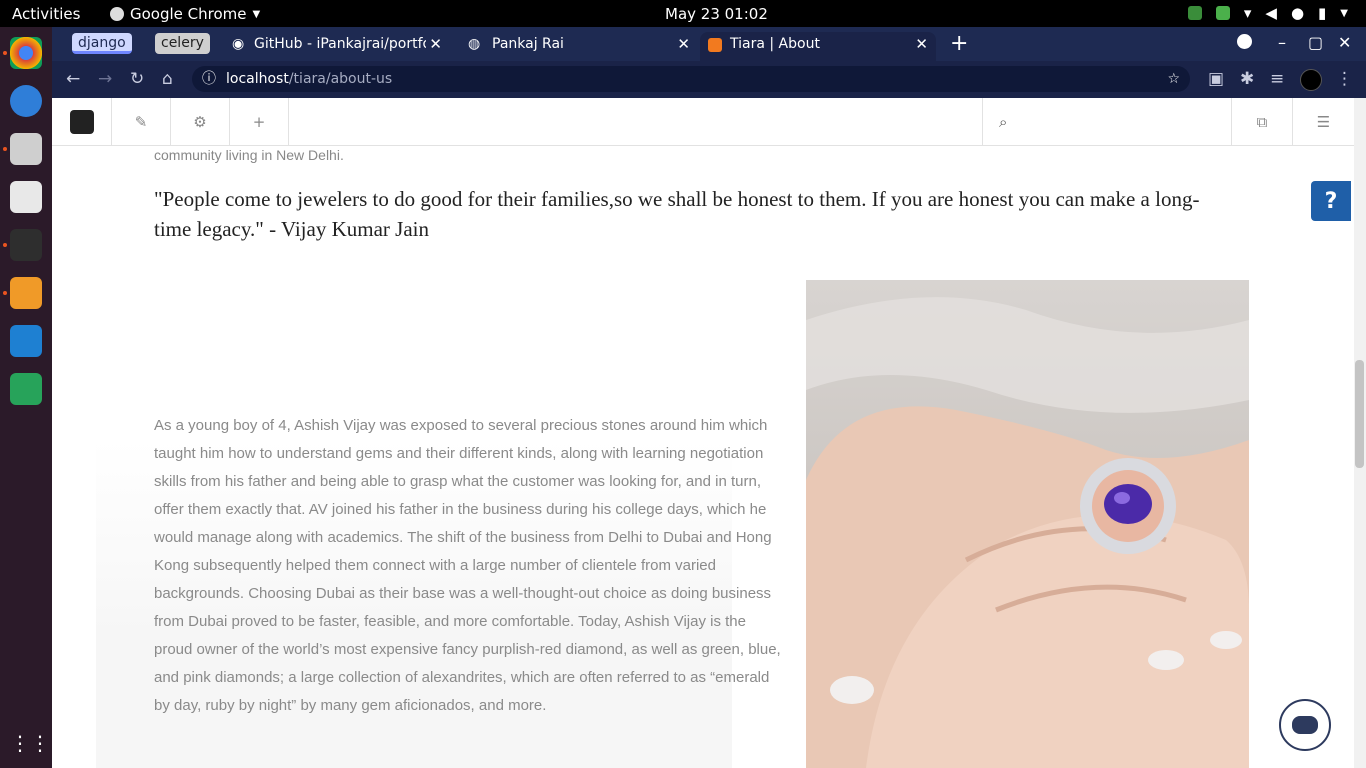 This screenshot has width=1366, height=768. Describe the element at coordinates (716, 14) in the screenshot. I see `clock: May 23 01:02` at that location.